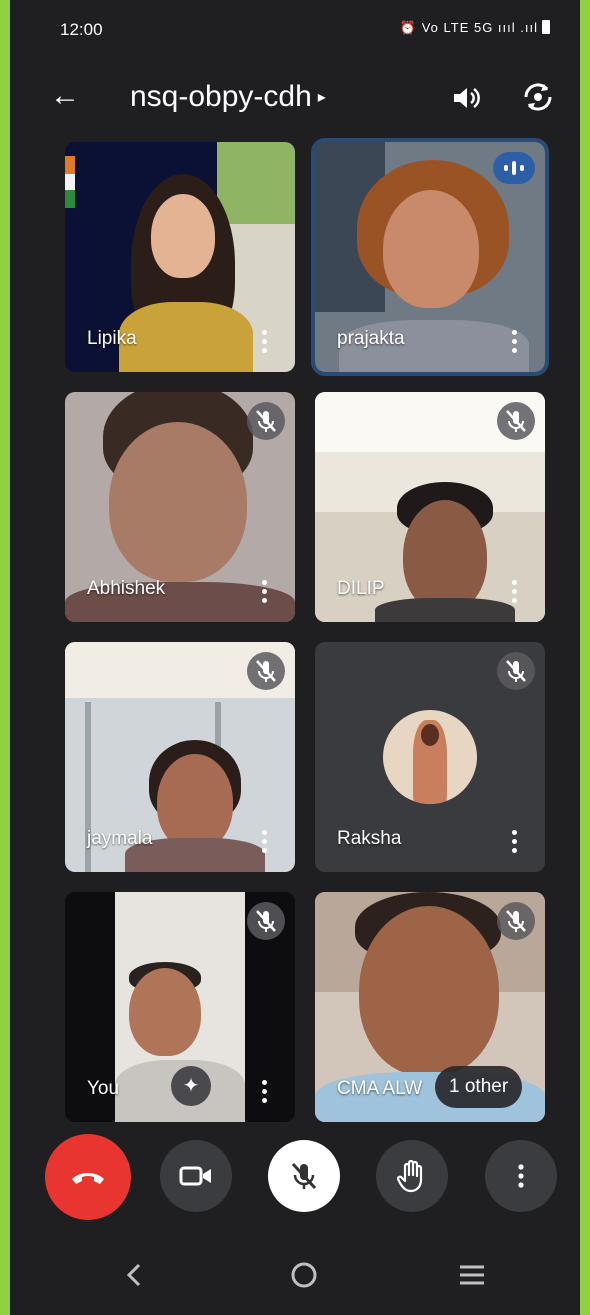  Describe the element at coordinates (538, 97) in the screenshot. I see `switch-camera-icon` at that location.